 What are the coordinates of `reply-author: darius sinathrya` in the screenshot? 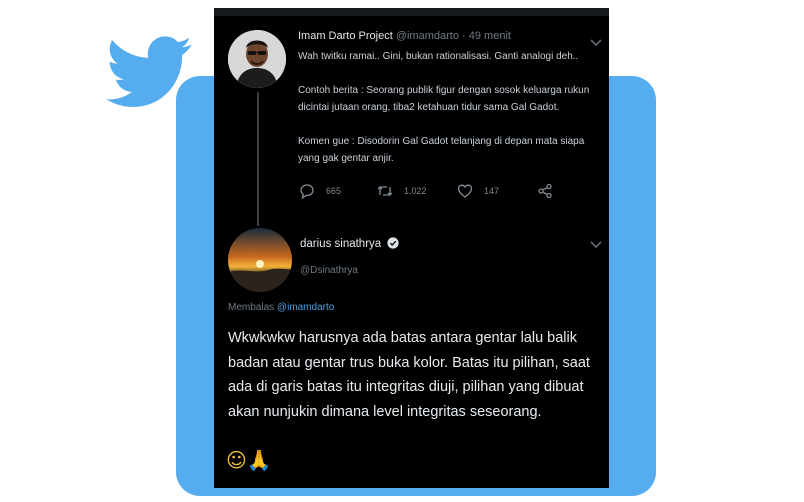 It's located at (349, 243).